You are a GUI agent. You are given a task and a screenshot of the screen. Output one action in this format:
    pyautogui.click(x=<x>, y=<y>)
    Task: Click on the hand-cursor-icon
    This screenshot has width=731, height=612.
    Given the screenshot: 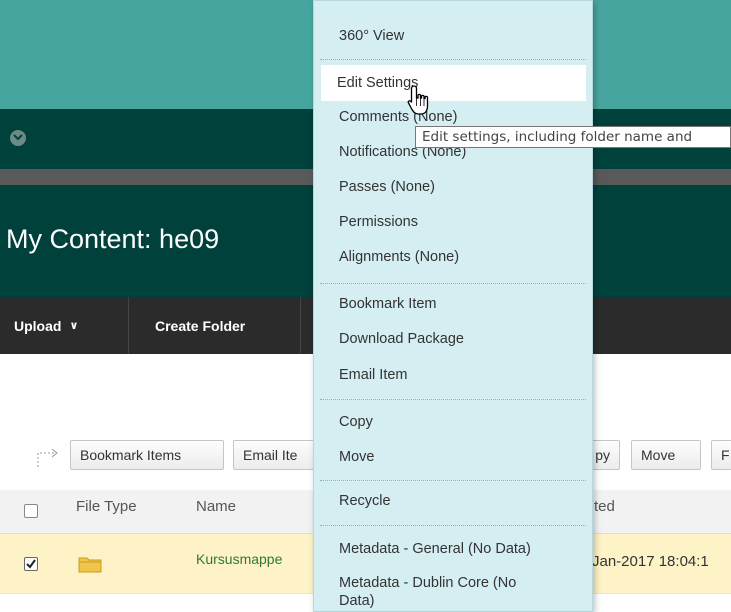 What is the action you would take?
    pyautogui.click(x=418, y=100)
    